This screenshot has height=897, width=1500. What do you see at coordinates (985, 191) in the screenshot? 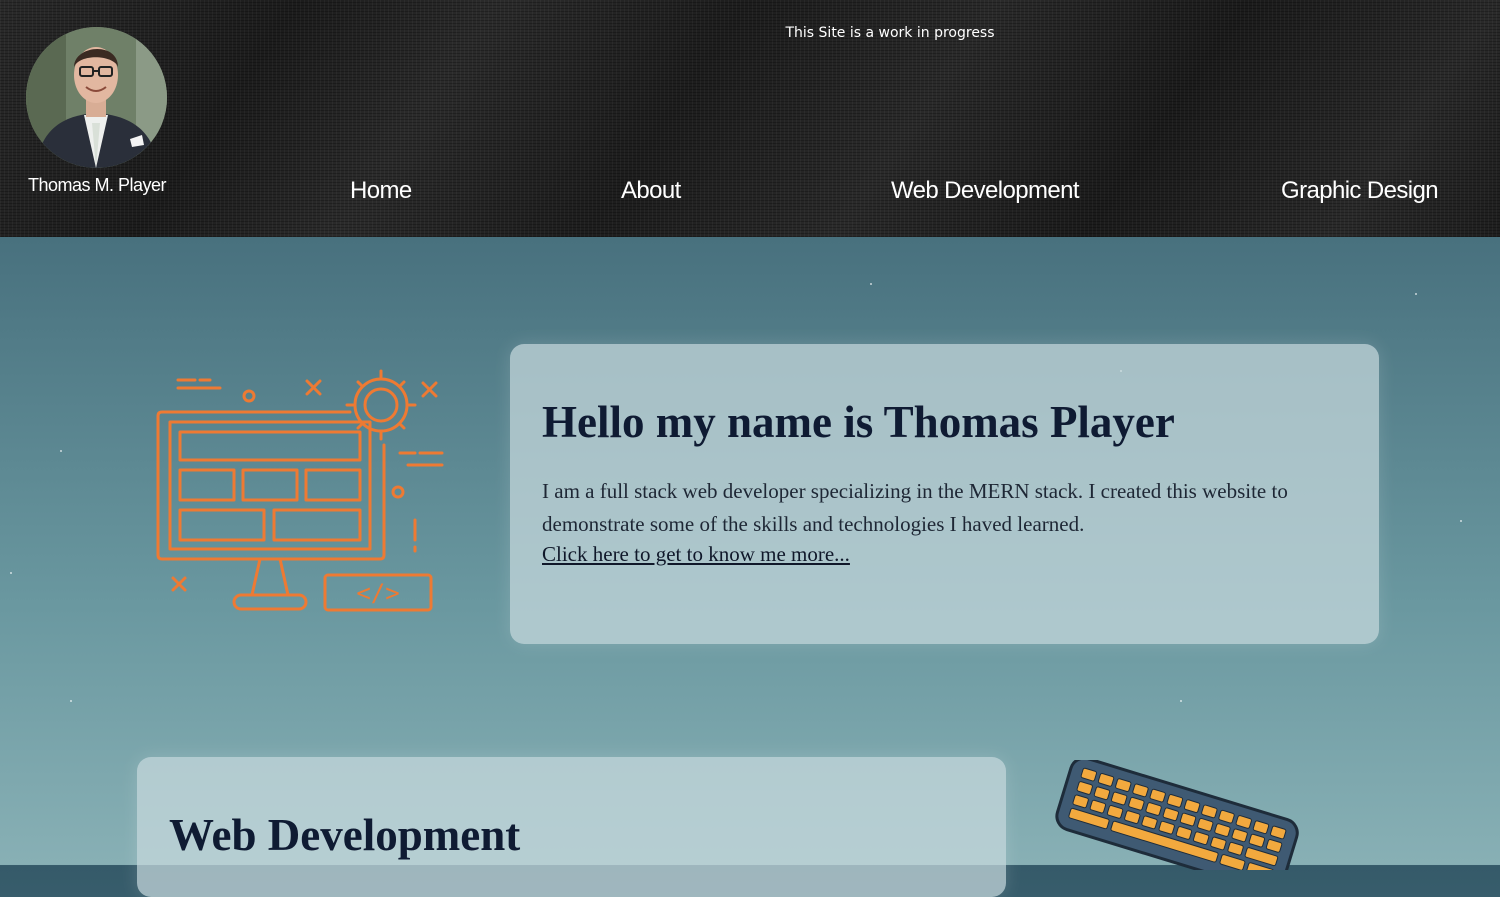
I see `nav-web-development: Web Development` at bounding box center [985, 191].